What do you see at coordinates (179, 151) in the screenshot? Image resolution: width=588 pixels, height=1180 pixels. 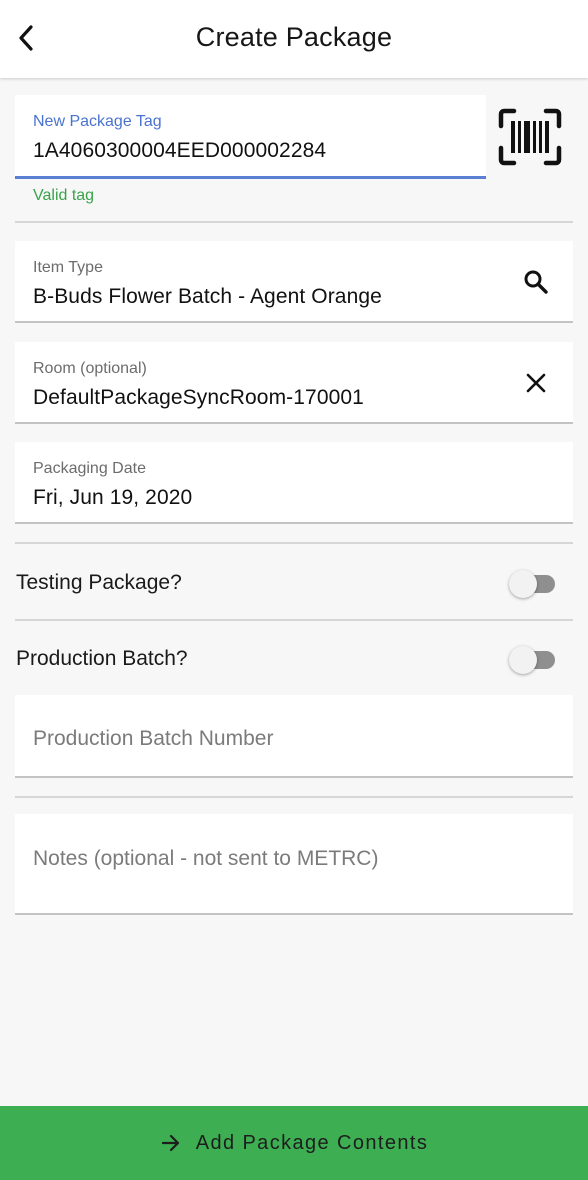 I see `new-package-tag-value: 1A4060300004EED000002284` at bounding box center [179, 151].